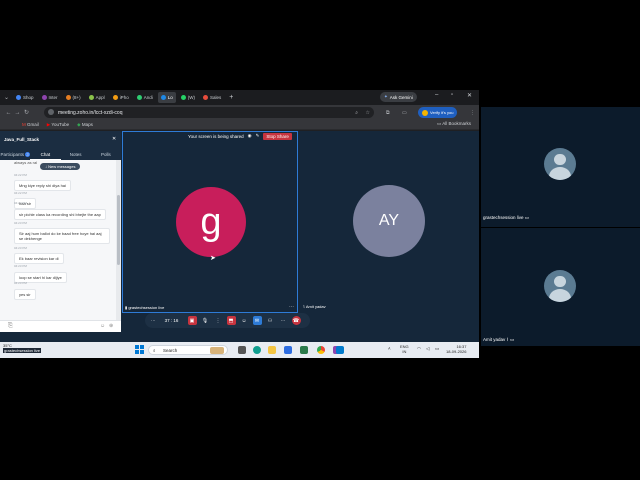 Image resolution: width=640 pixels, height=480 pixels. What do you see at coordinates (90, 112) in the screenshot?
I see `url-text: meeting.zoho.in/lcct-xzdi-coq` at bounding box center [90, 112].